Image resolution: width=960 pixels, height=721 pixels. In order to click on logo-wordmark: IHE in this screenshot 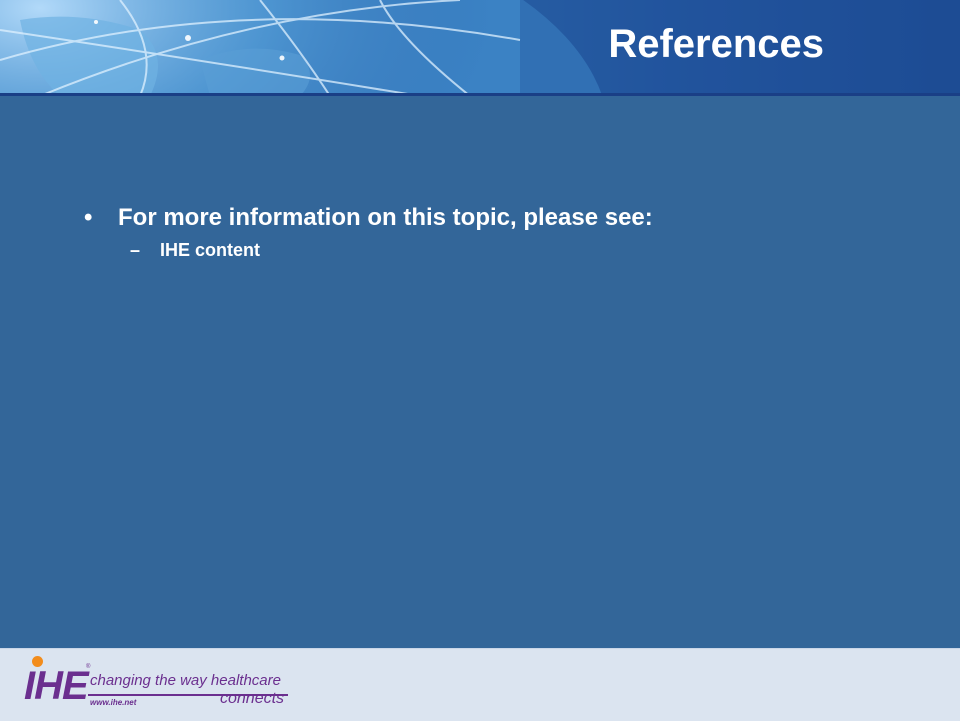, I will do `click(56, 686)`.